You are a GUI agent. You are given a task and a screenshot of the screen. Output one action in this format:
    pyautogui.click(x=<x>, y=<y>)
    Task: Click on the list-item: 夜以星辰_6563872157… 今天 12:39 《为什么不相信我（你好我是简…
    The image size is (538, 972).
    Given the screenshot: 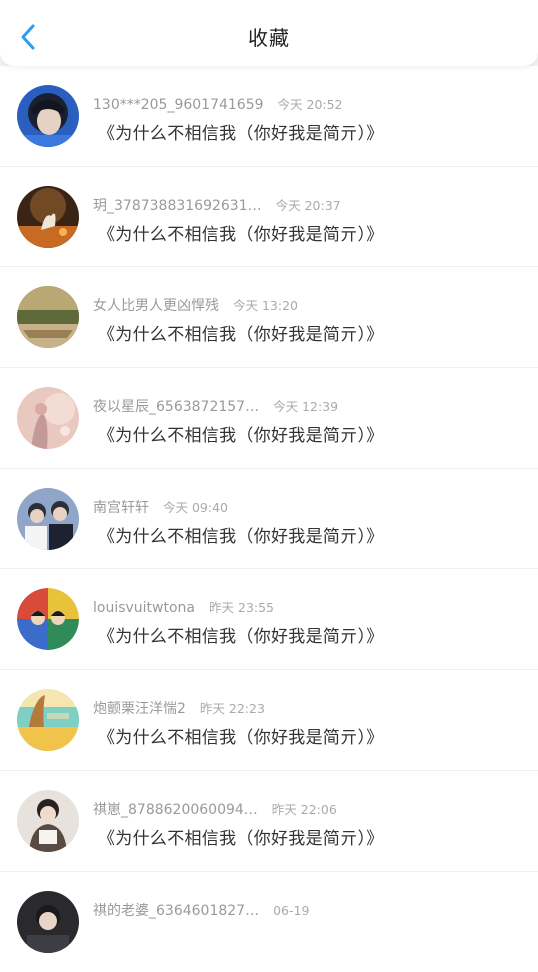 What is the action you would take?
    pyautogui.click(x=269, y=418)
    